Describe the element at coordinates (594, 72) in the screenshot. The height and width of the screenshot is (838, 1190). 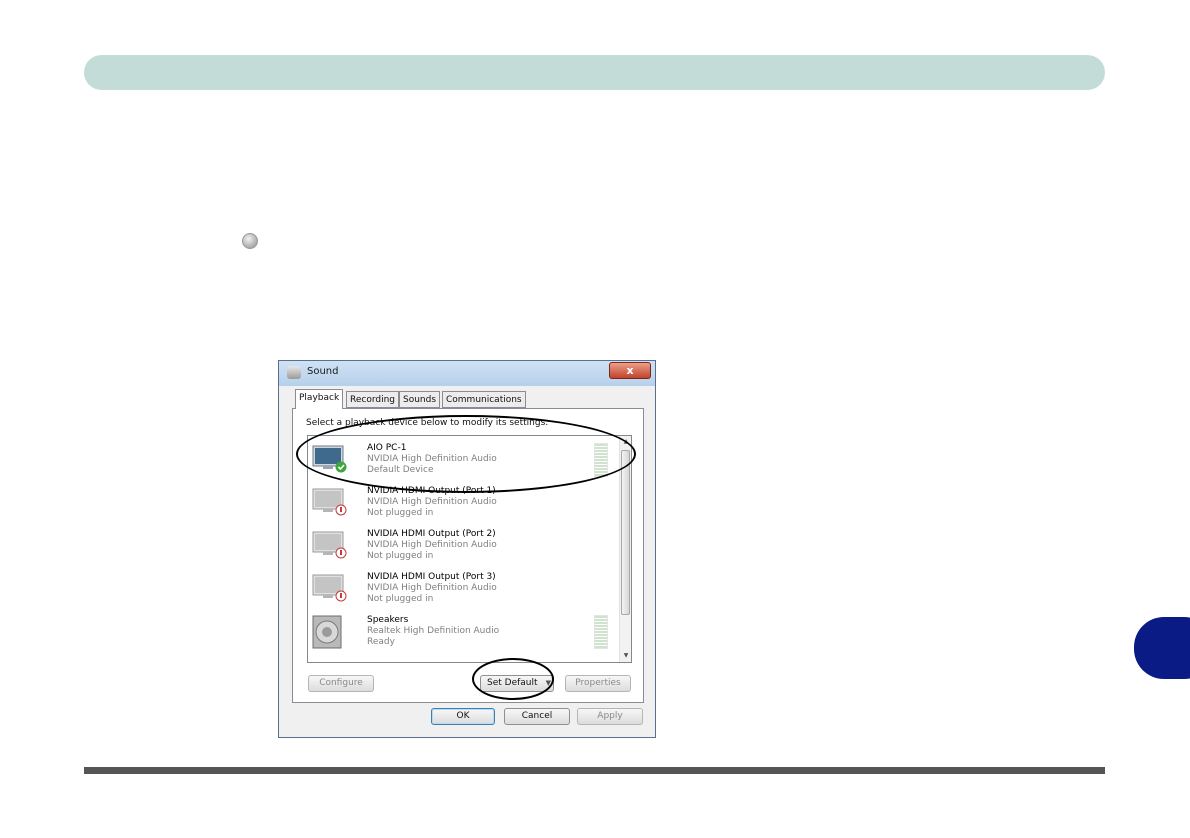
I see `page-header-bar` at that location.